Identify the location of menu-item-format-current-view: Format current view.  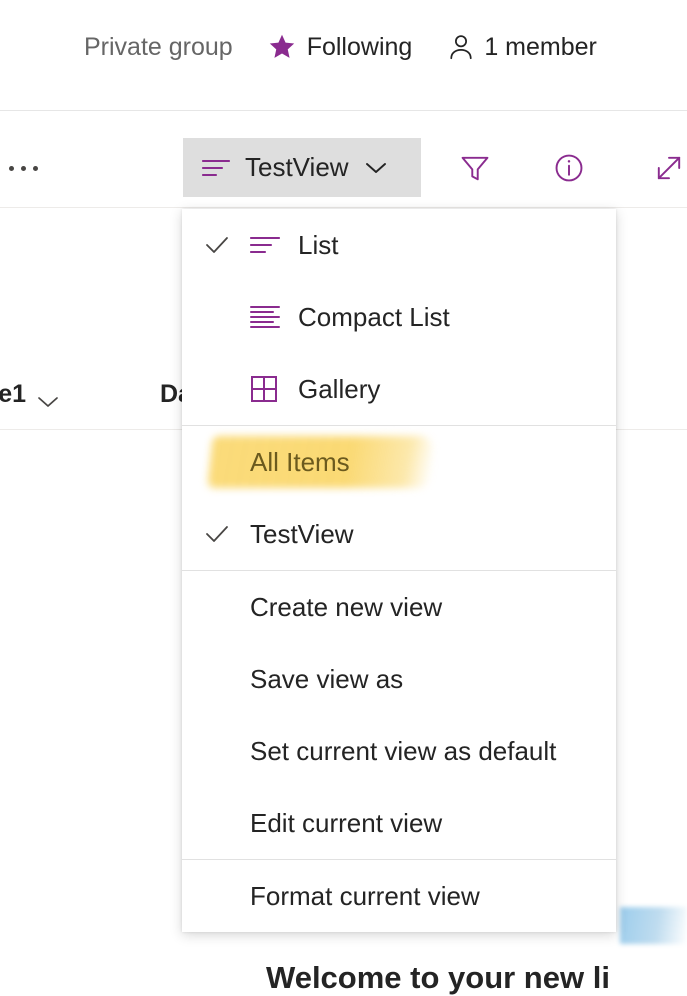
(399, 896).